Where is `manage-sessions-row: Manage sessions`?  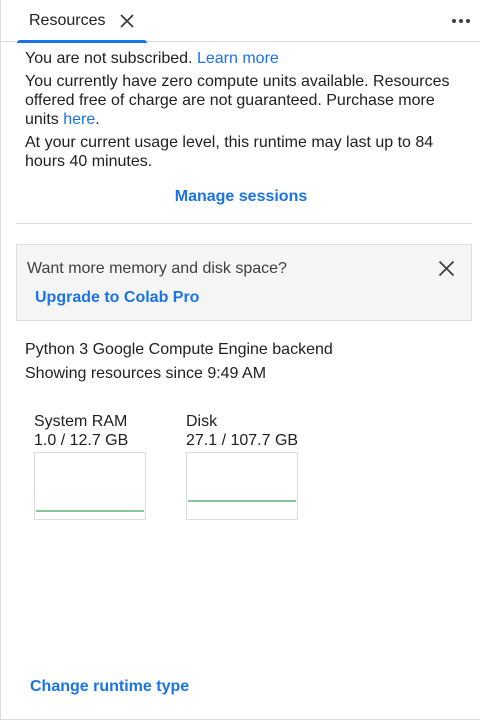 manage-sessions-row: Manage sessions is located at coordinates (240, 197).